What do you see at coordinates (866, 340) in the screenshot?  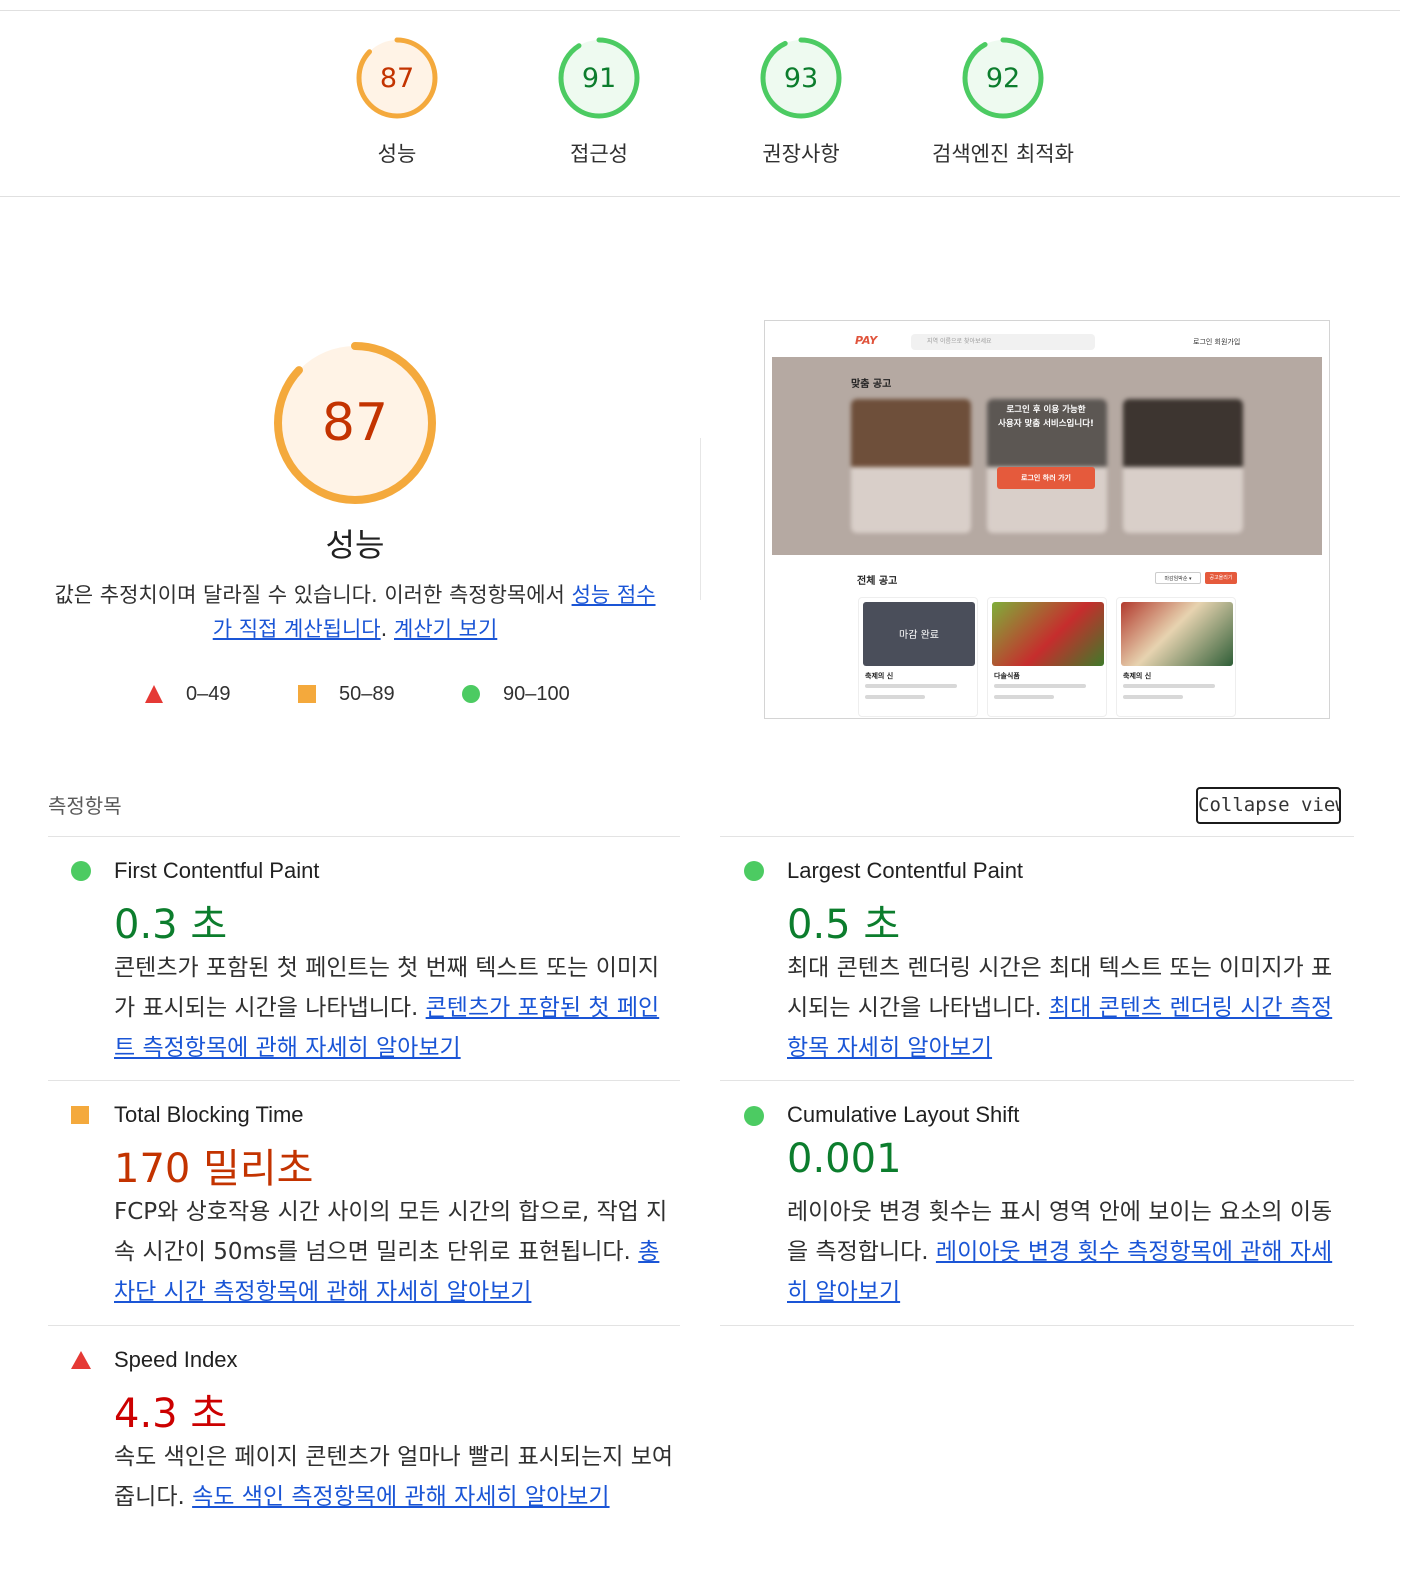 I see `screenshot-logo: PAY` at bounding box center [866, 340].